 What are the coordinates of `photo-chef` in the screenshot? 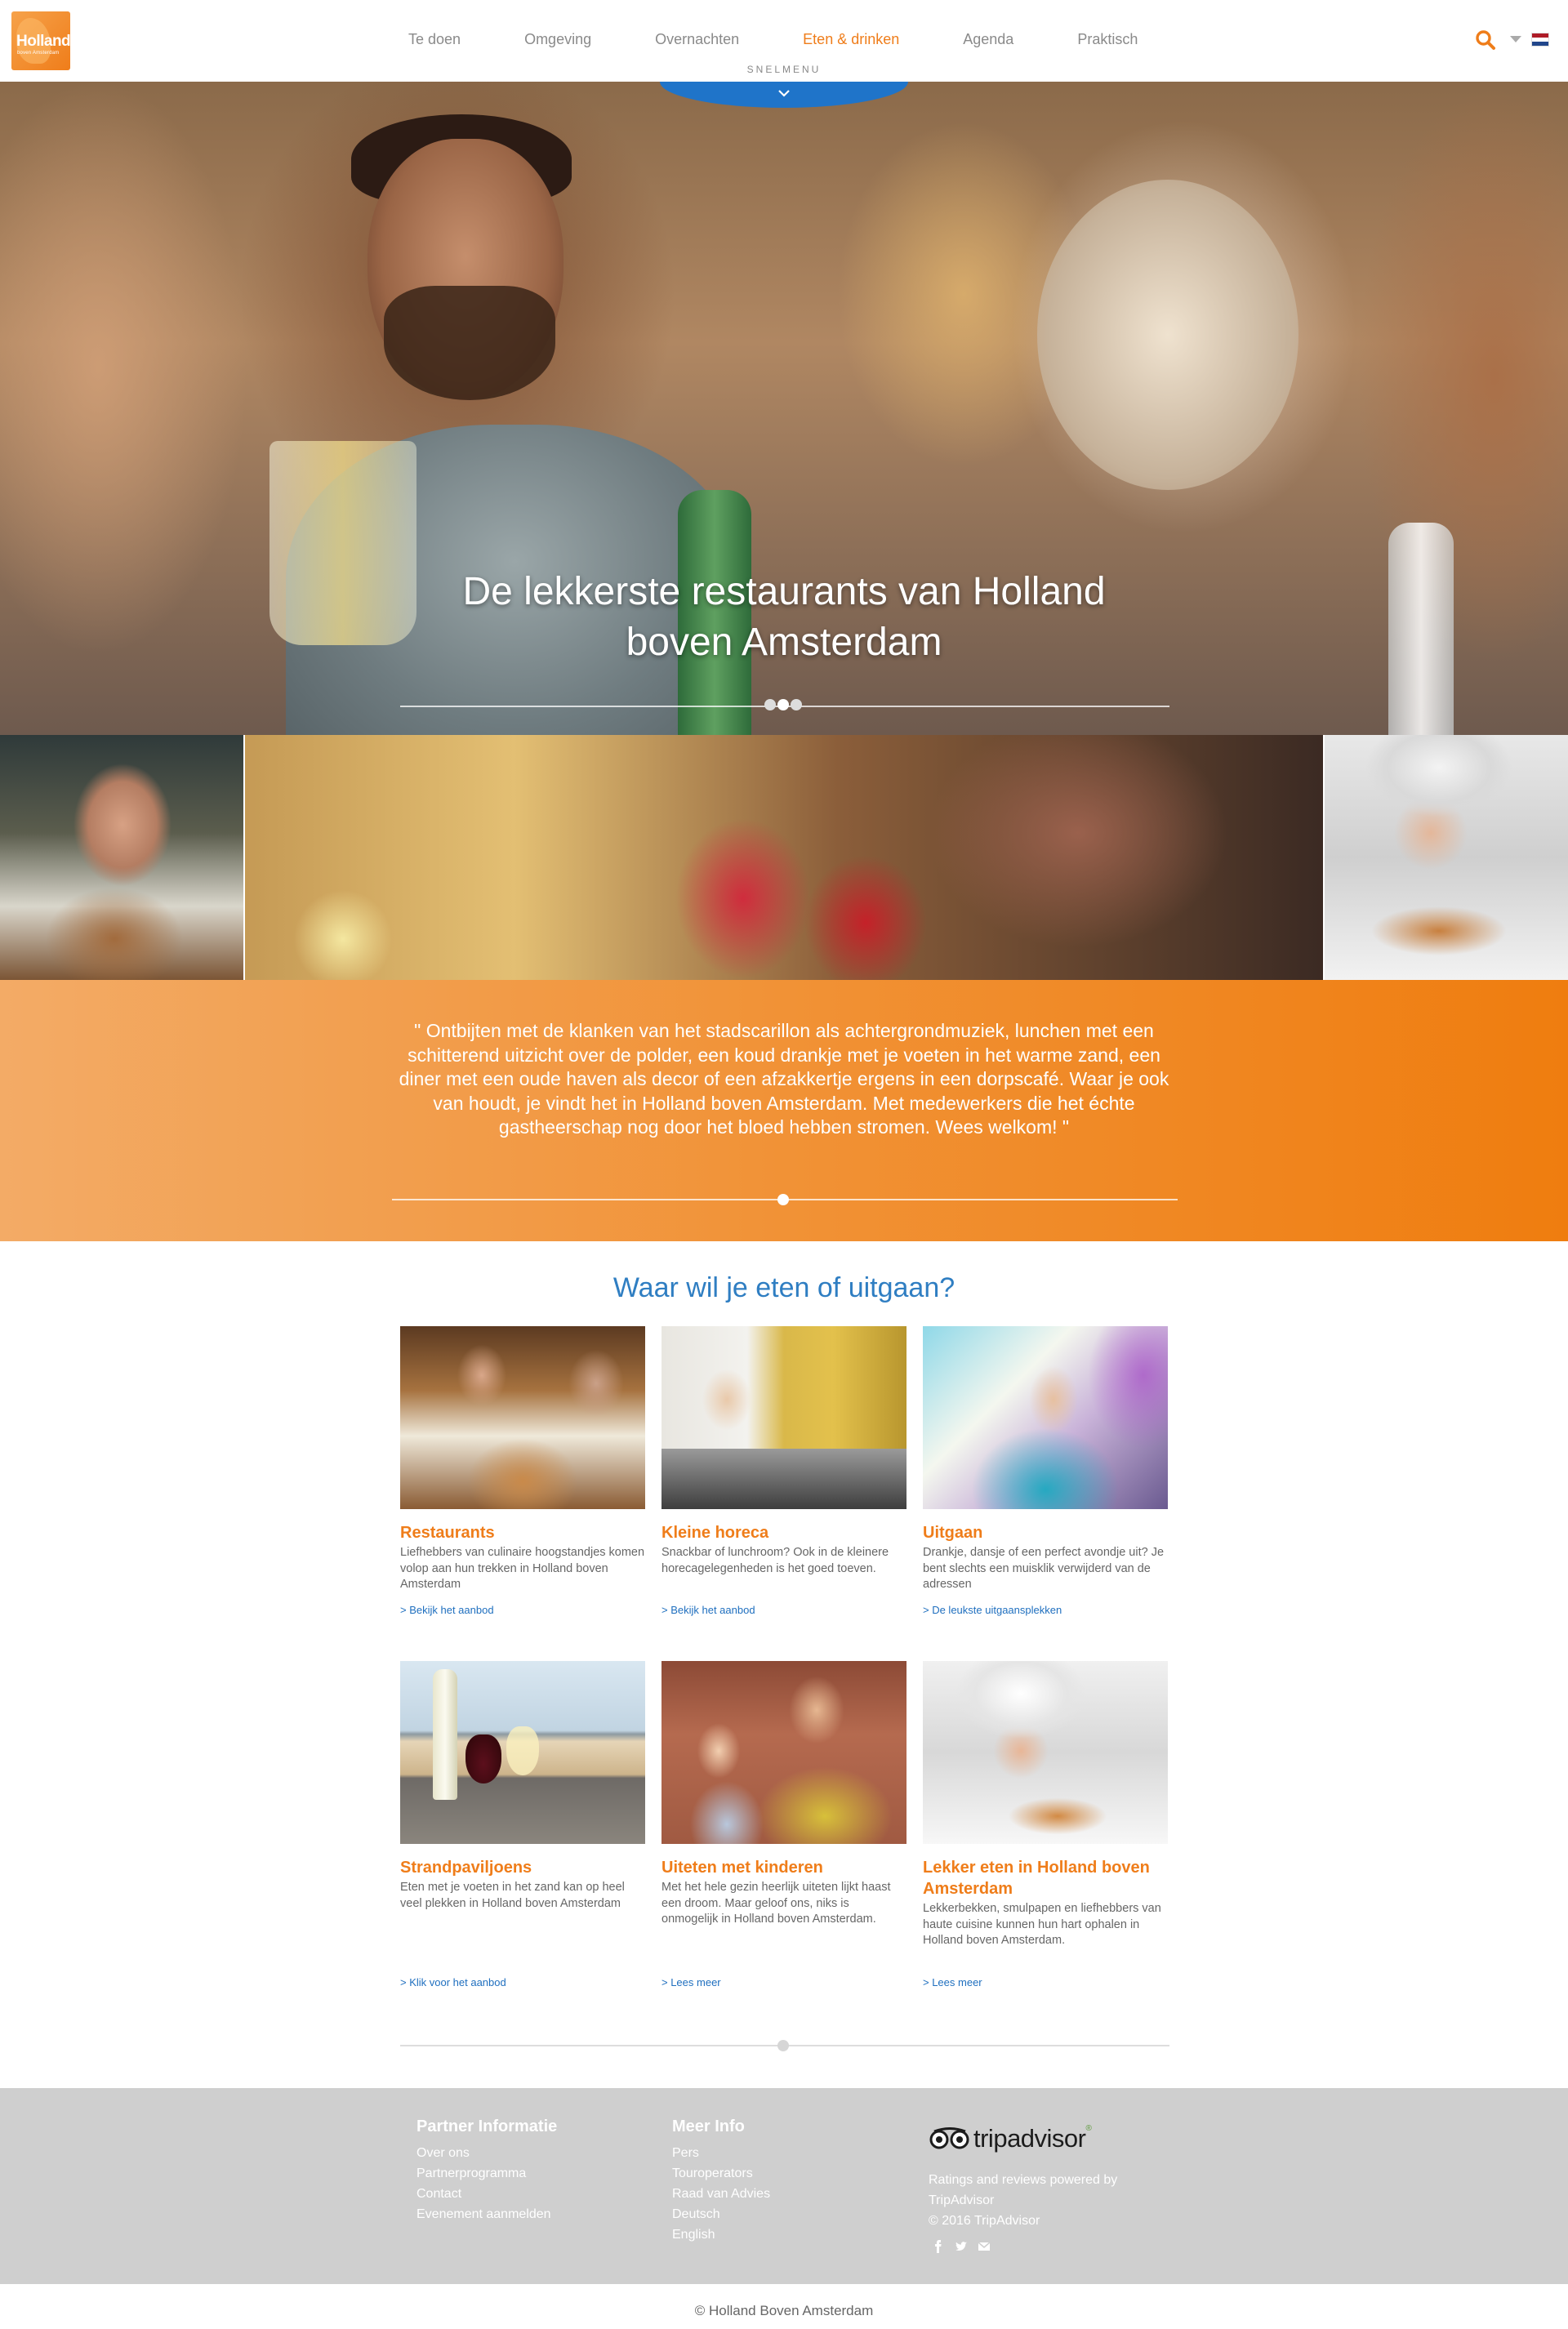 It's located at (1446, 857).